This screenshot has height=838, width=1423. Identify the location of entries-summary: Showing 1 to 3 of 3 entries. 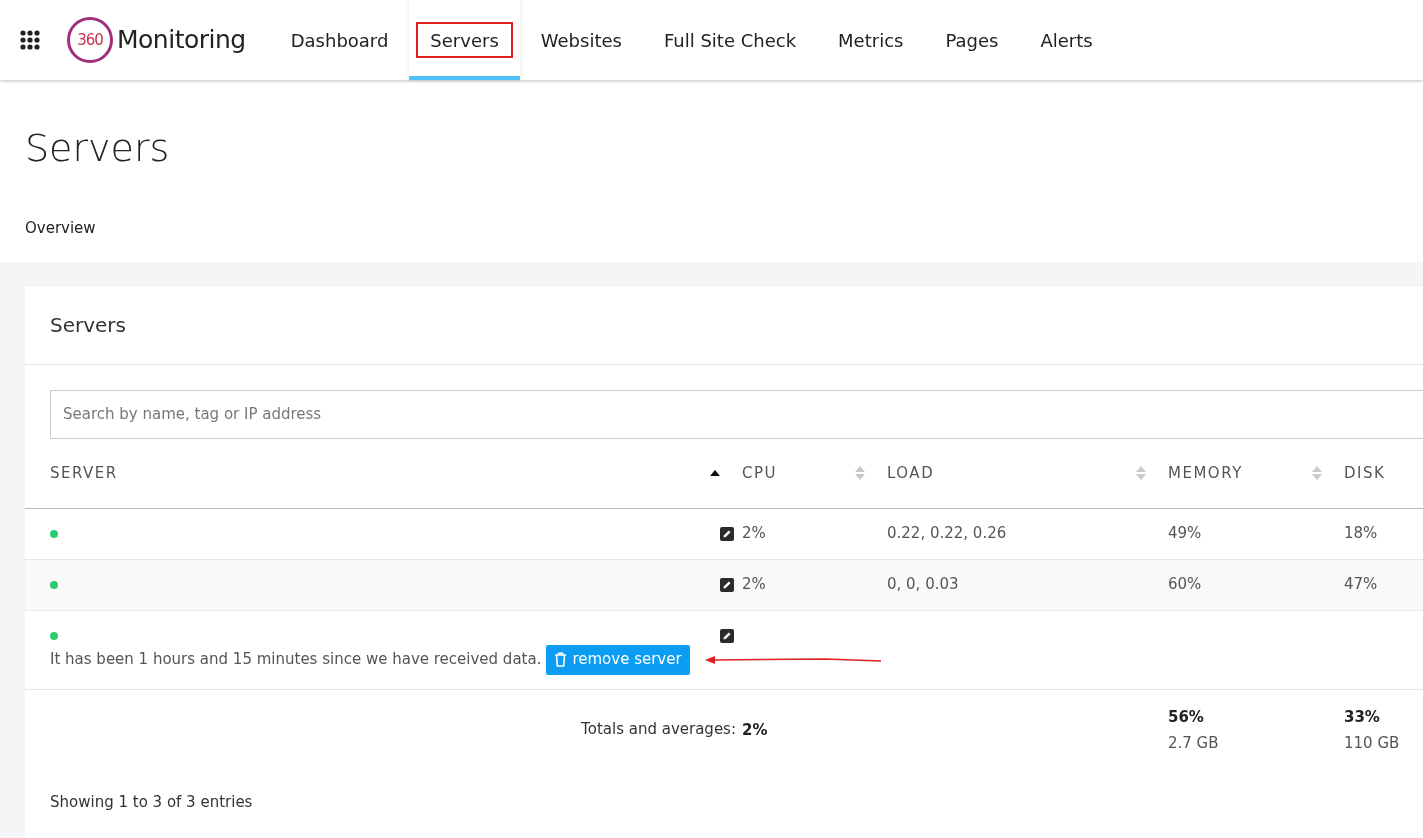
(151, 801).